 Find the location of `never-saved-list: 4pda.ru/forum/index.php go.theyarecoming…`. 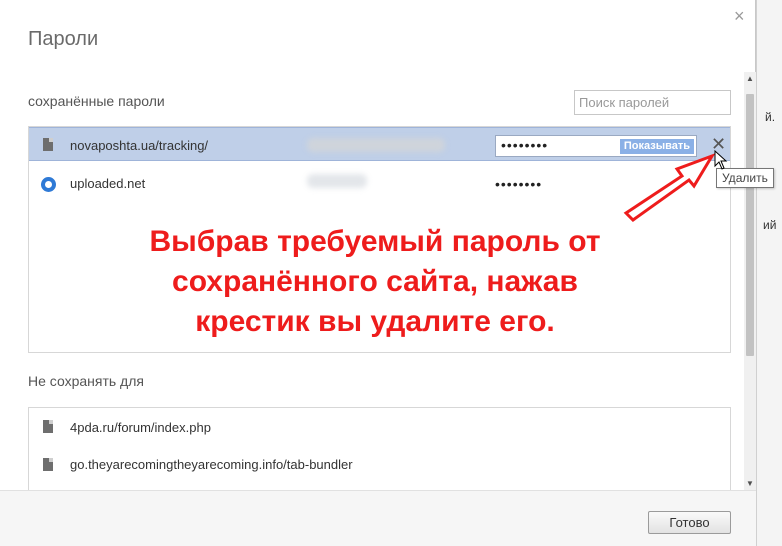

never-saved-list: 4pda.ru/forum/index.php go.theyarecoming… is located at coordinates (379, 448).